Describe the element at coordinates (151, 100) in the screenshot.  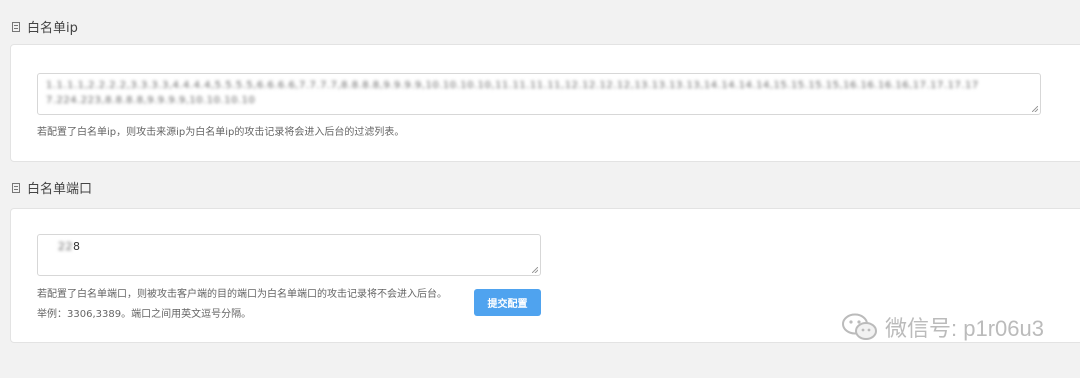
I see `whitelist-ip-value-line2: 7.224.223,8.8.8.8,9.9.9.9,10.10.10.10` at that location.